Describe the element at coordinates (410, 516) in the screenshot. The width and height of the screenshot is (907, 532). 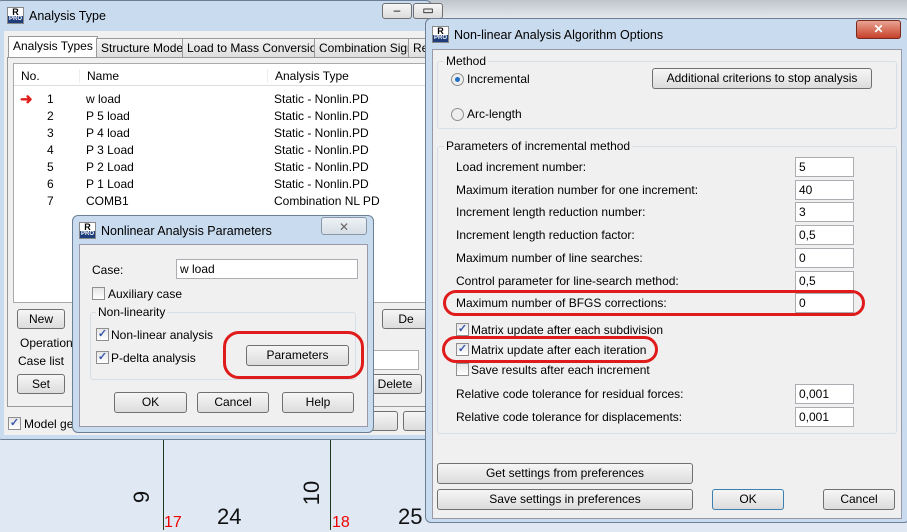
I see `node-label: 25` at that location.